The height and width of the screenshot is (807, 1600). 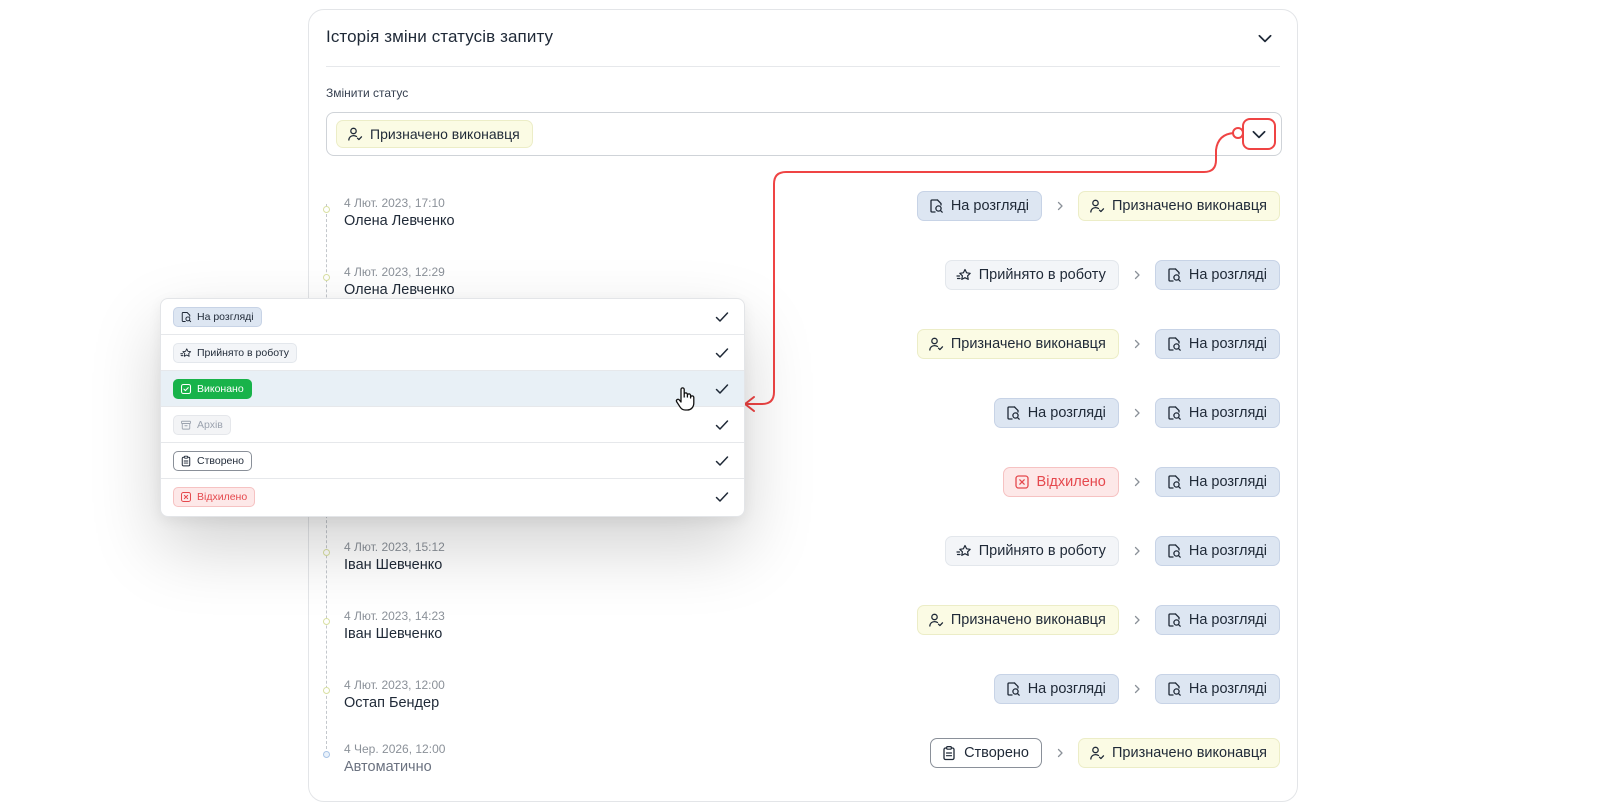 I want to click on dropdown-option-archive: Архів, so click(x=452, y=425).